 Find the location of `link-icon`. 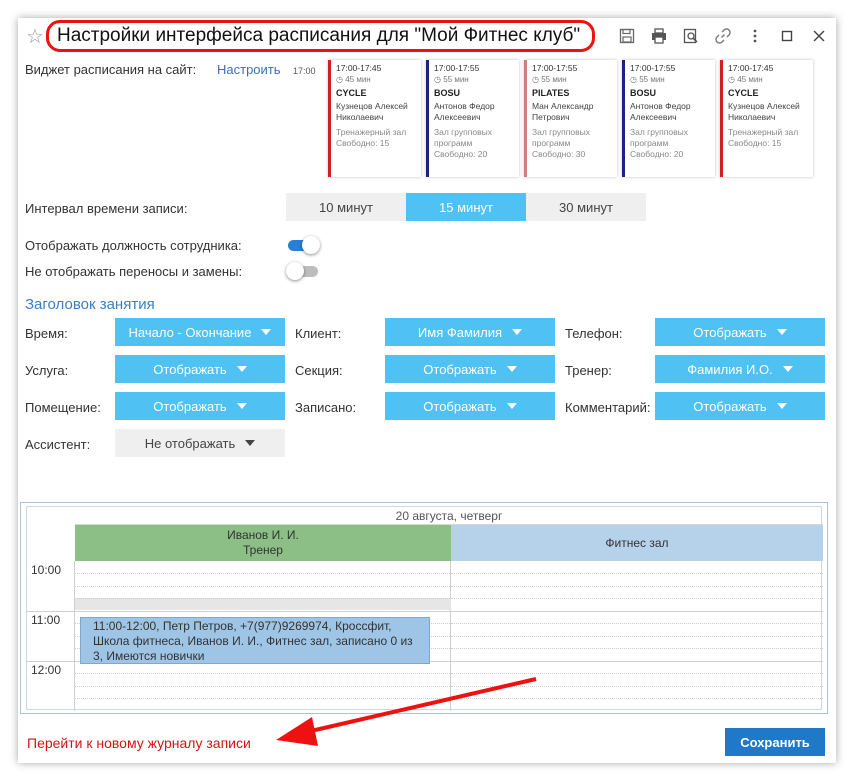

link-icon is located at coordinates (723, 36).